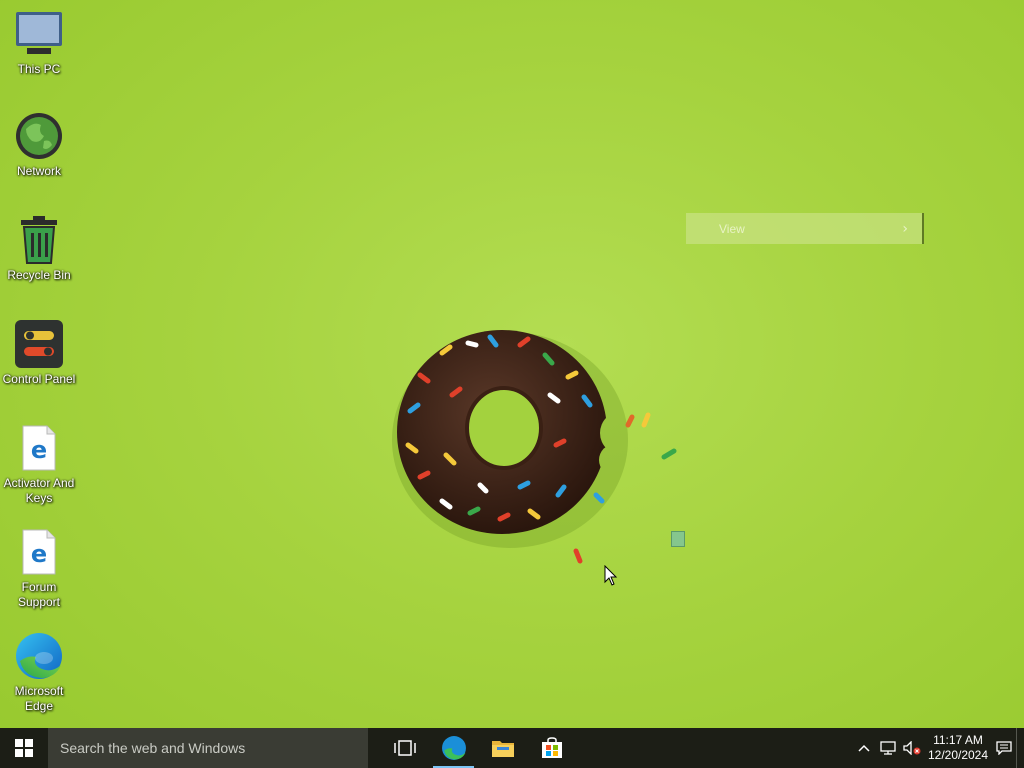  I want to click on windows-logo-icon, so click(24, 748).